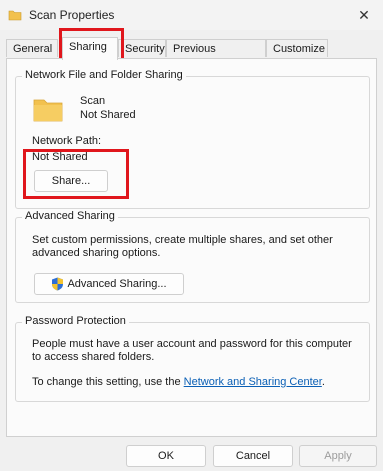 Image resolution: width=383 pixels, height=471 pixels. Describe the element at coordinates (60, 157) in the screenshot. I see `network-path-value: Not Shared` at that location.